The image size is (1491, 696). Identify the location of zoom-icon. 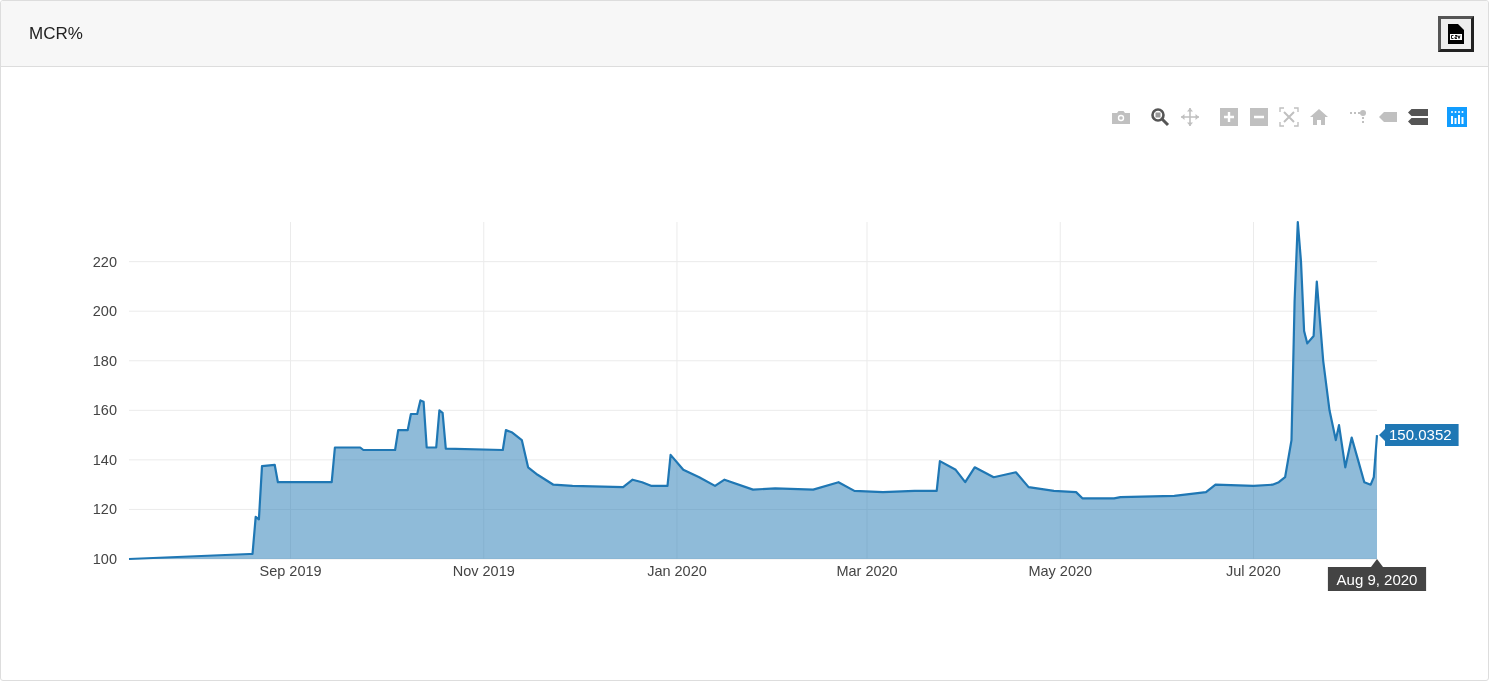
(1160, 117).